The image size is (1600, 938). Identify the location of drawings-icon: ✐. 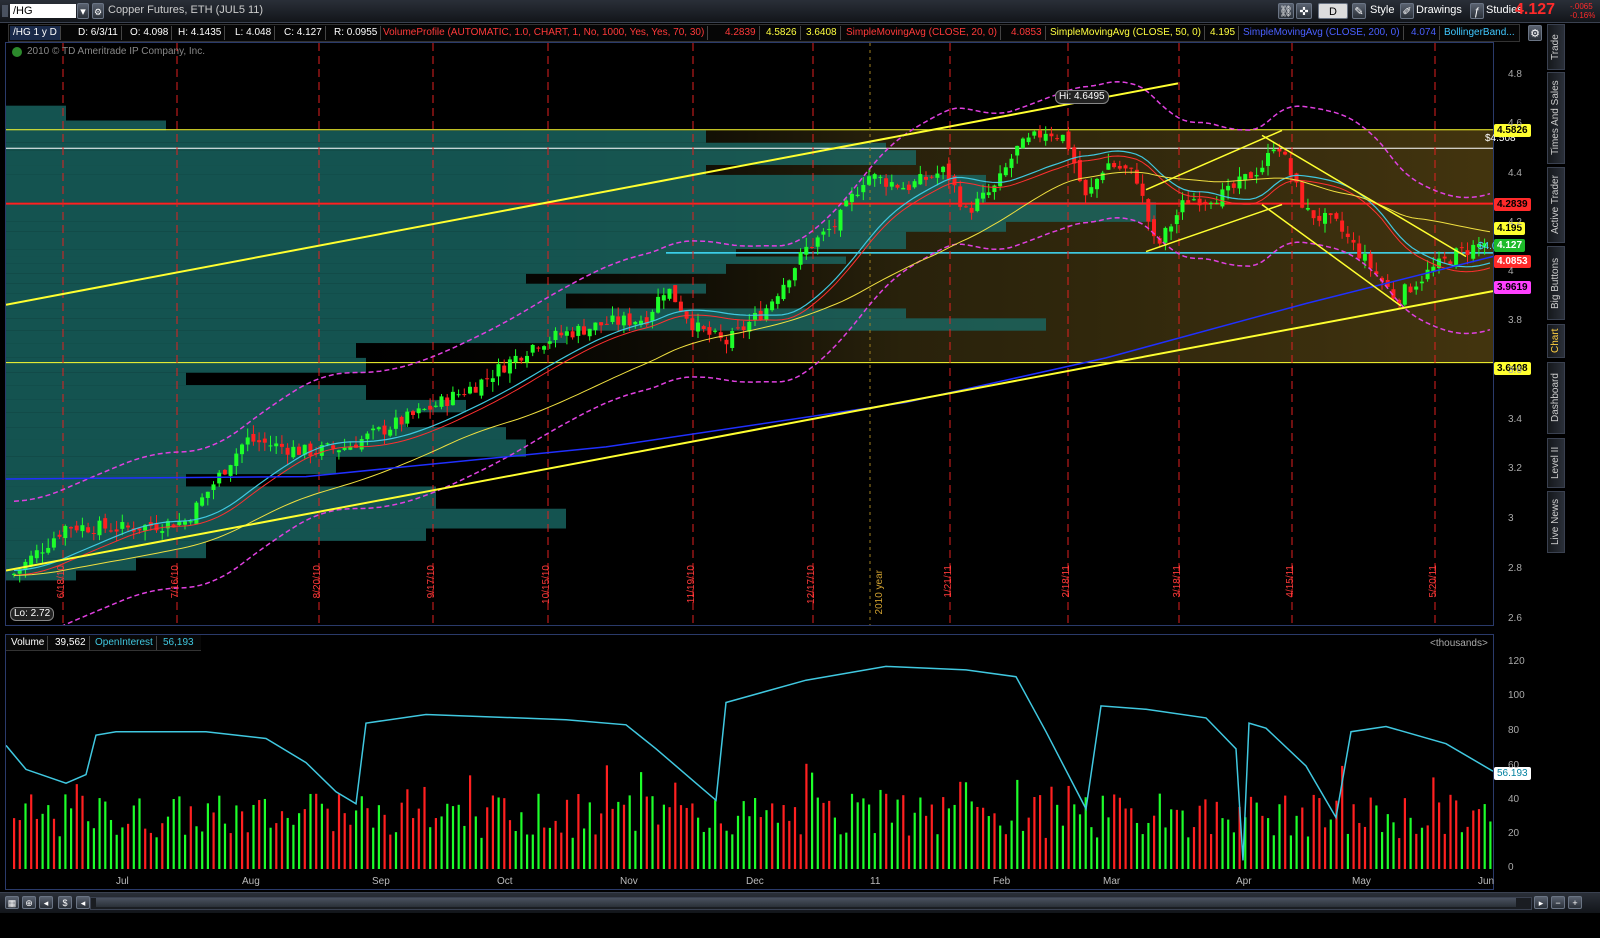
(1407, 11).